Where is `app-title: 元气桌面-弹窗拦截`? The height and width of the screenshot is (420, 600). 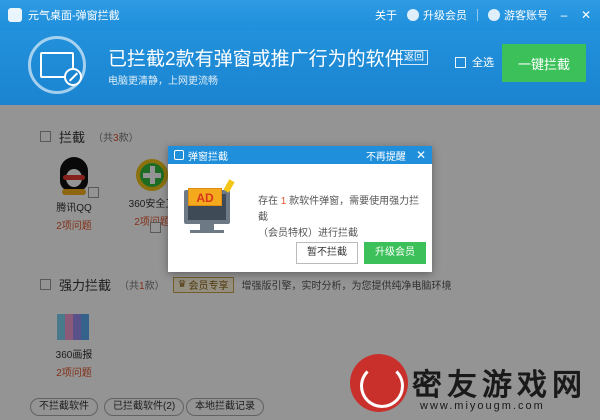
app-title: 元气桌面-弹窗拦截 is located at coordinates (74, 16).